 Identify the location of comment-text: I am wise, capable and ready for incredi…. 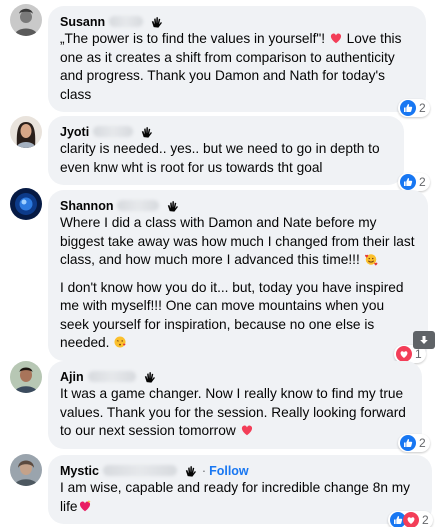
(237, 497).